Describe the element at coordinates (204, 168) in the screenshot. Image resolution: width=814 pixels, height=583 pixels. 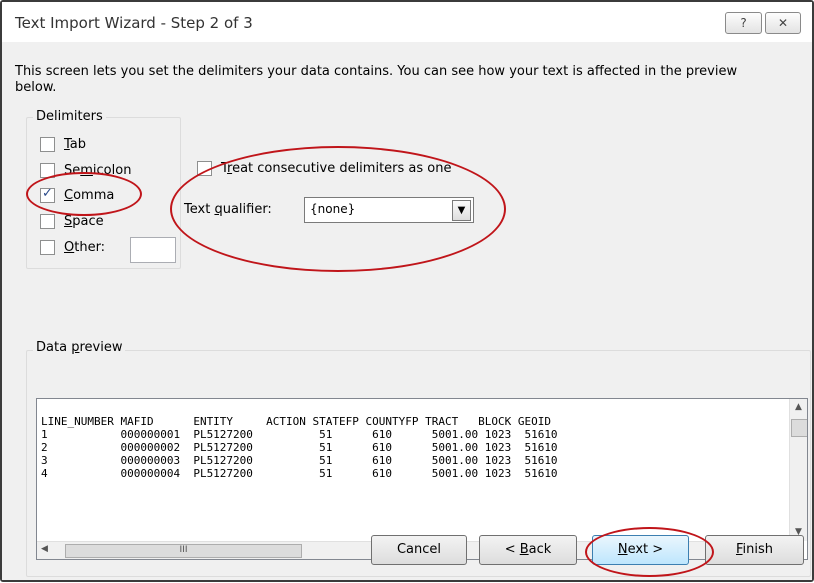
I see `consecutive-delimiters-checkbox` at that location.